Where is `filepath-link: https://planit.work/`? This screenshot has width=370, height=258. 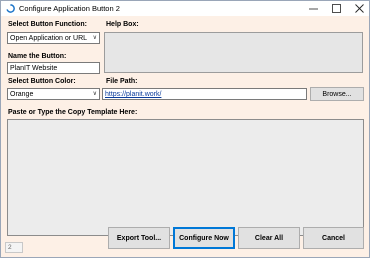
filepath-link: https://planit.work/ is located at coordinates (133, 94).